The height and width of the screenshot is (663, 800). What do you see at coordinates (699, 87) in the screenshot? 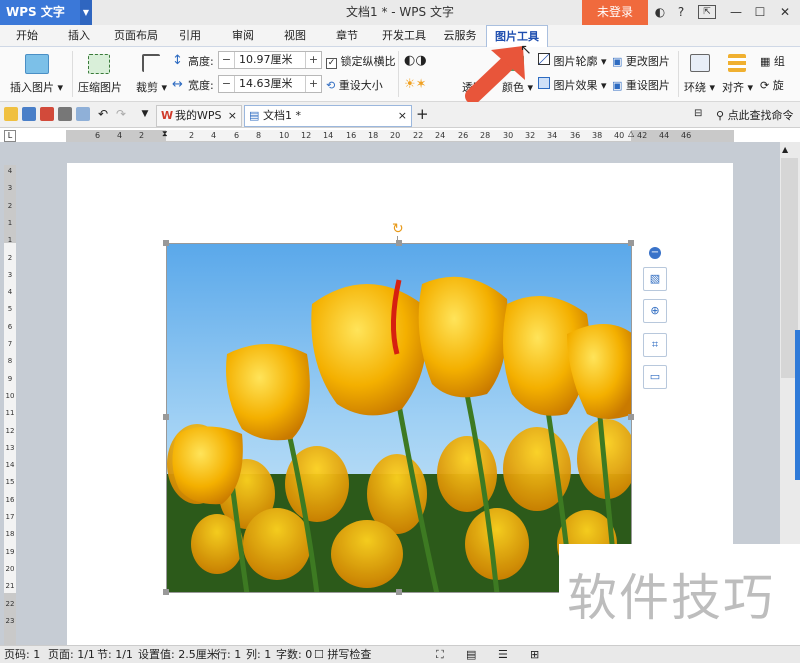
I see `wrap-button: 环绕 ▾` at bounding box center [699, 87].